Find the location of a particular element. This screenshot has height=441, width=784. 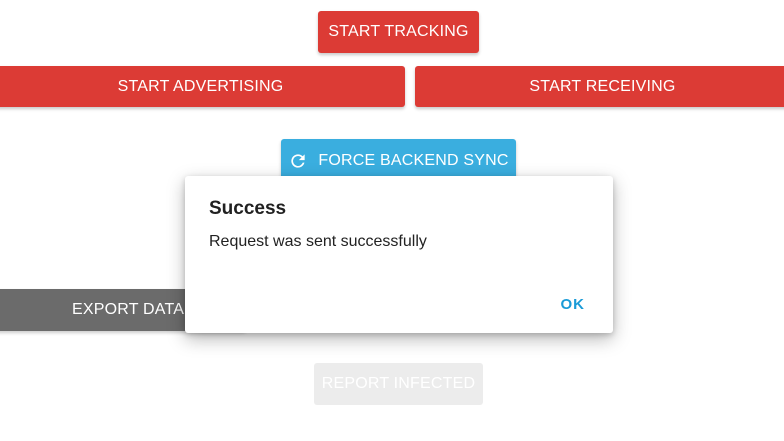

report-infected-button: REPORT INFECTED is located at coordinates (398, 384).